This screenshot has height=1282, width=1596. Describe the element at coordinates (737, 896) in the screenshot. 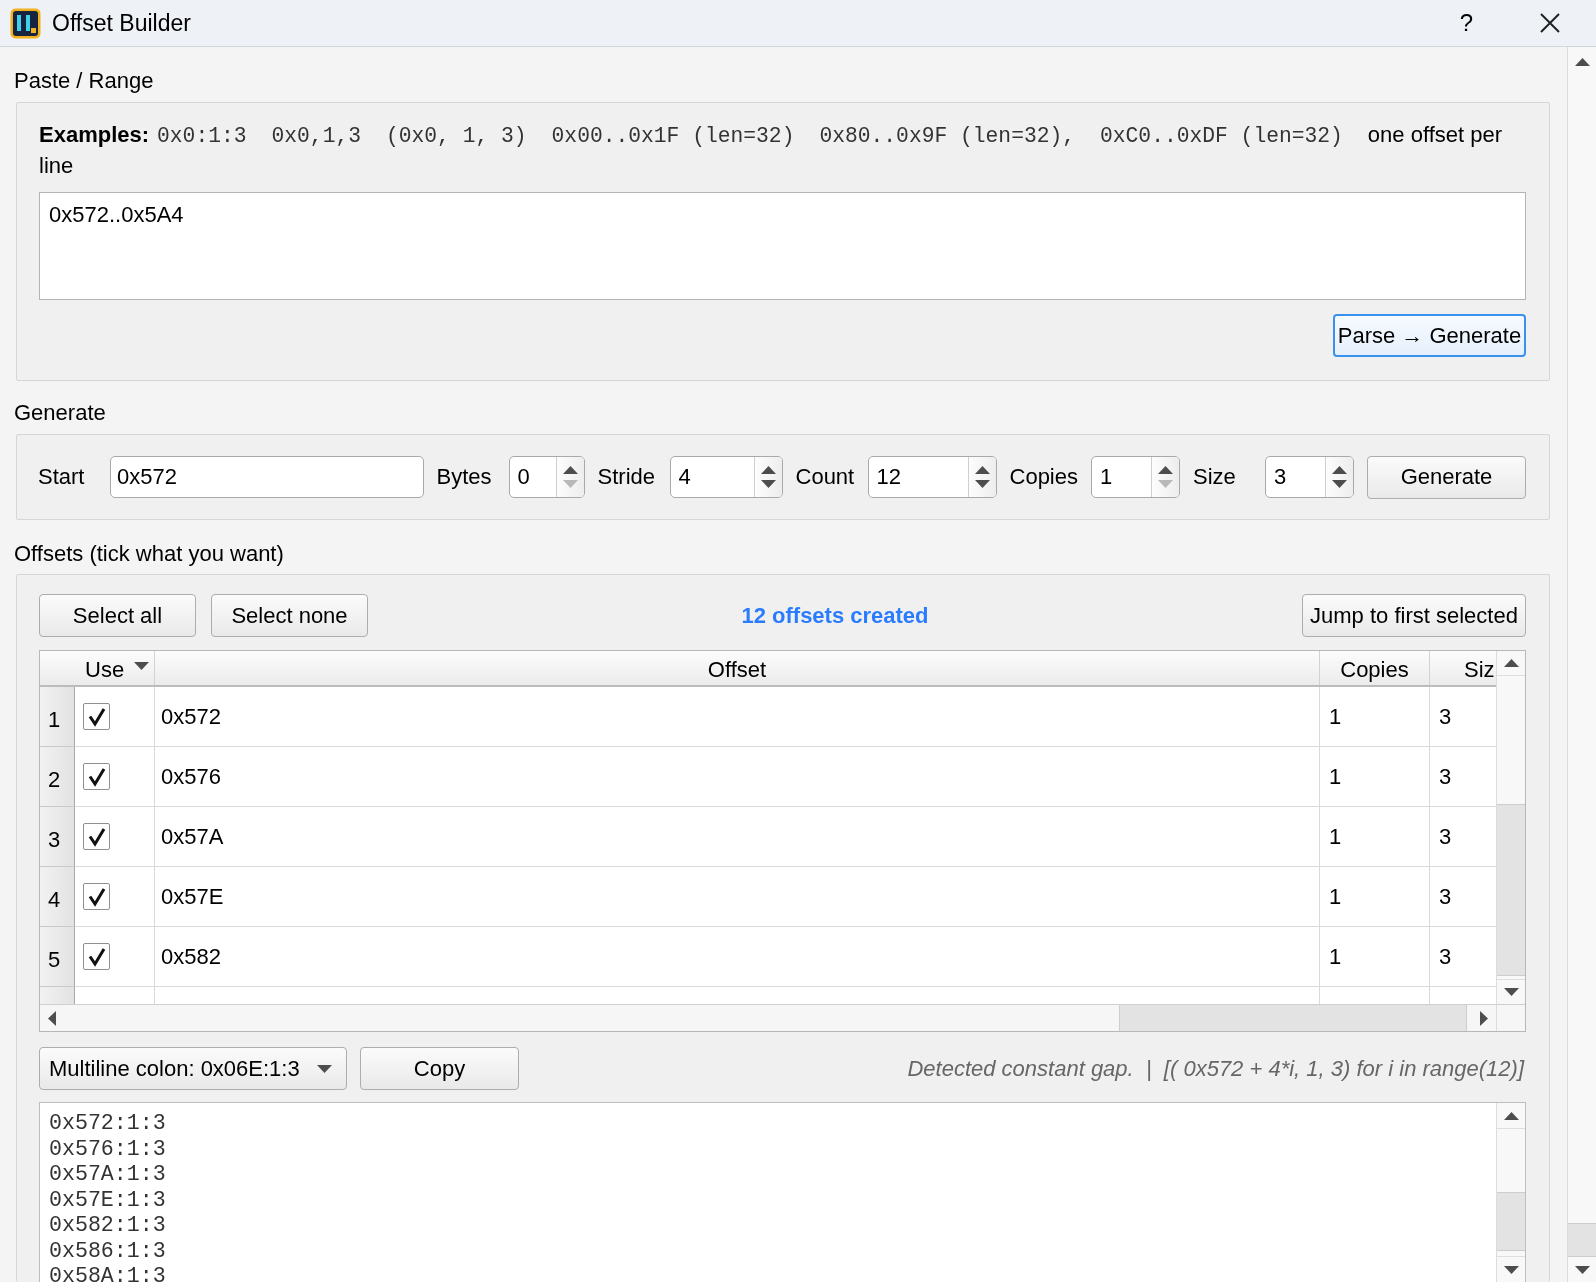

I see `table-cell: 0x57E` at that location.